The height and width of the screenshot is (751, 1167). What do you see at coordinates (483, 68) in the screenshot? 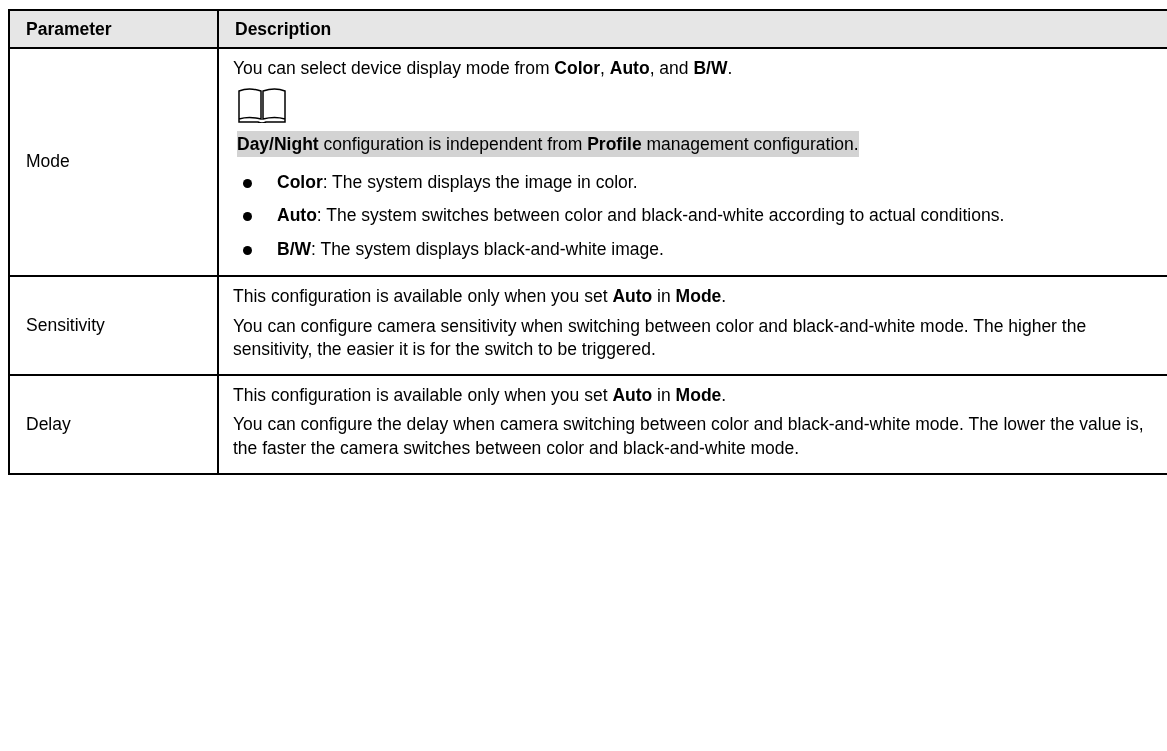
I see `description-text: You can select device display mode from Color, Auto, and B/W.` at bounding box center [483, 68].